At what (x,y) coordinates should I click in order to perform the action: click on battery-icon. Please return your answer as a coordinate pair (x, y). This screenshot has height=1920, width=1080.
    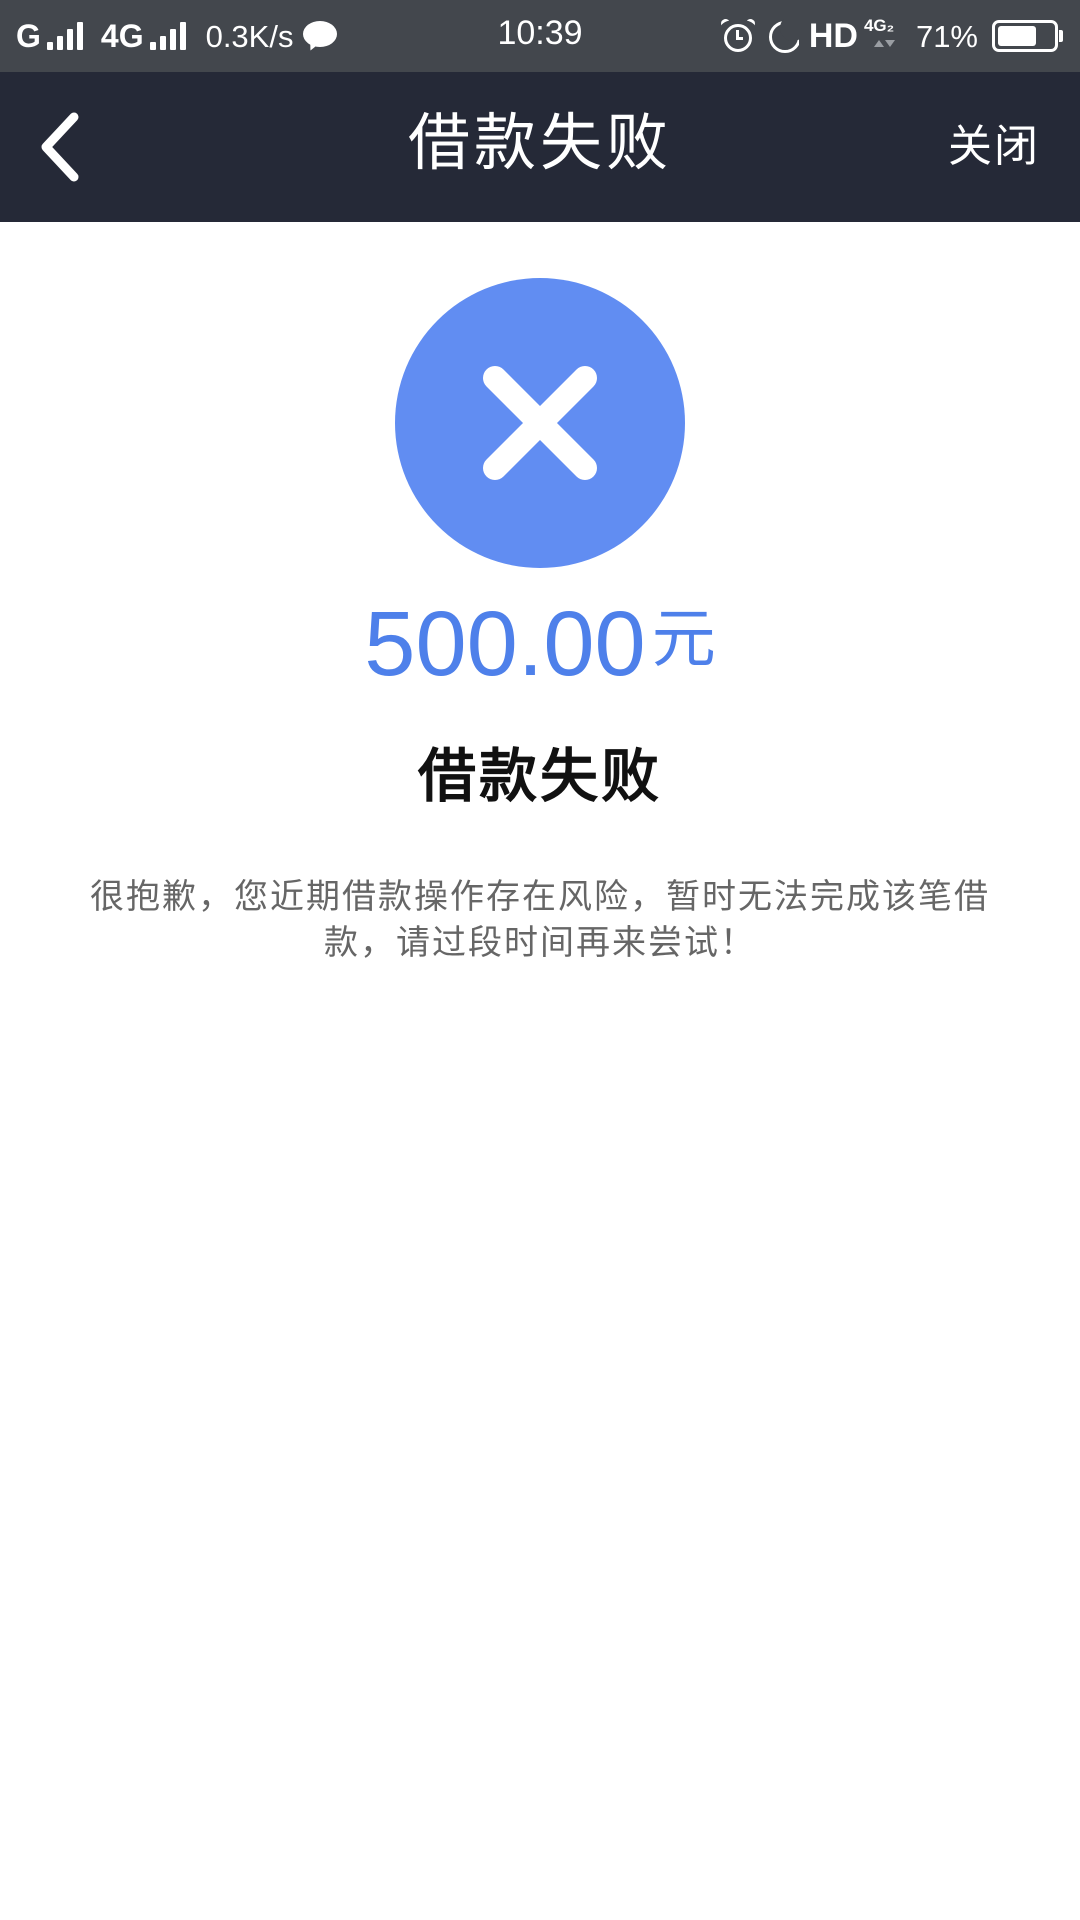
    Looking at the image, I should click on (1027, 36).